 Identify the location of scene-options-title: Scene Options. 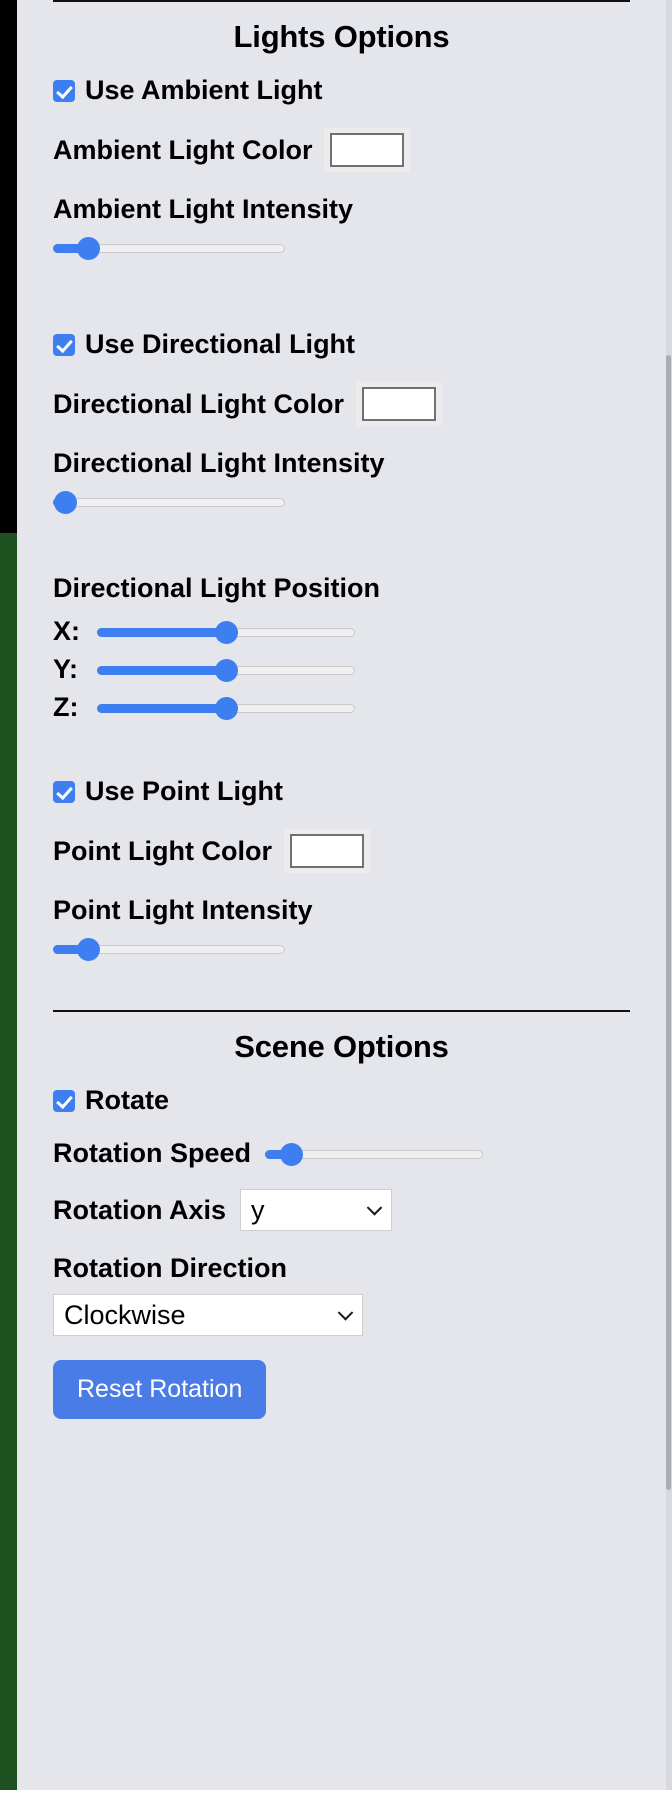
(341, 1046).